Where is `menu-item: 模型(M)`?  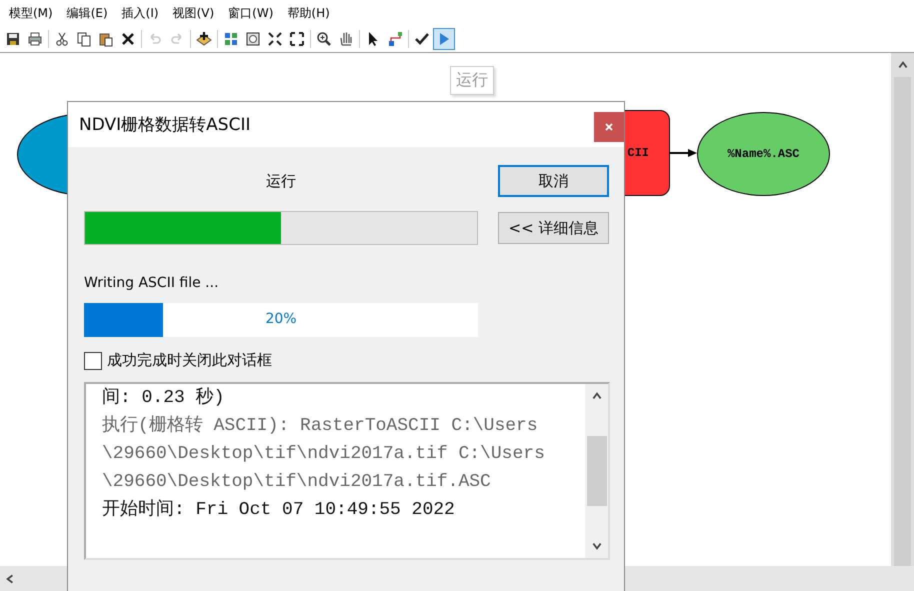 menu-item: 模型(M) is located at coordinates (31, 13).